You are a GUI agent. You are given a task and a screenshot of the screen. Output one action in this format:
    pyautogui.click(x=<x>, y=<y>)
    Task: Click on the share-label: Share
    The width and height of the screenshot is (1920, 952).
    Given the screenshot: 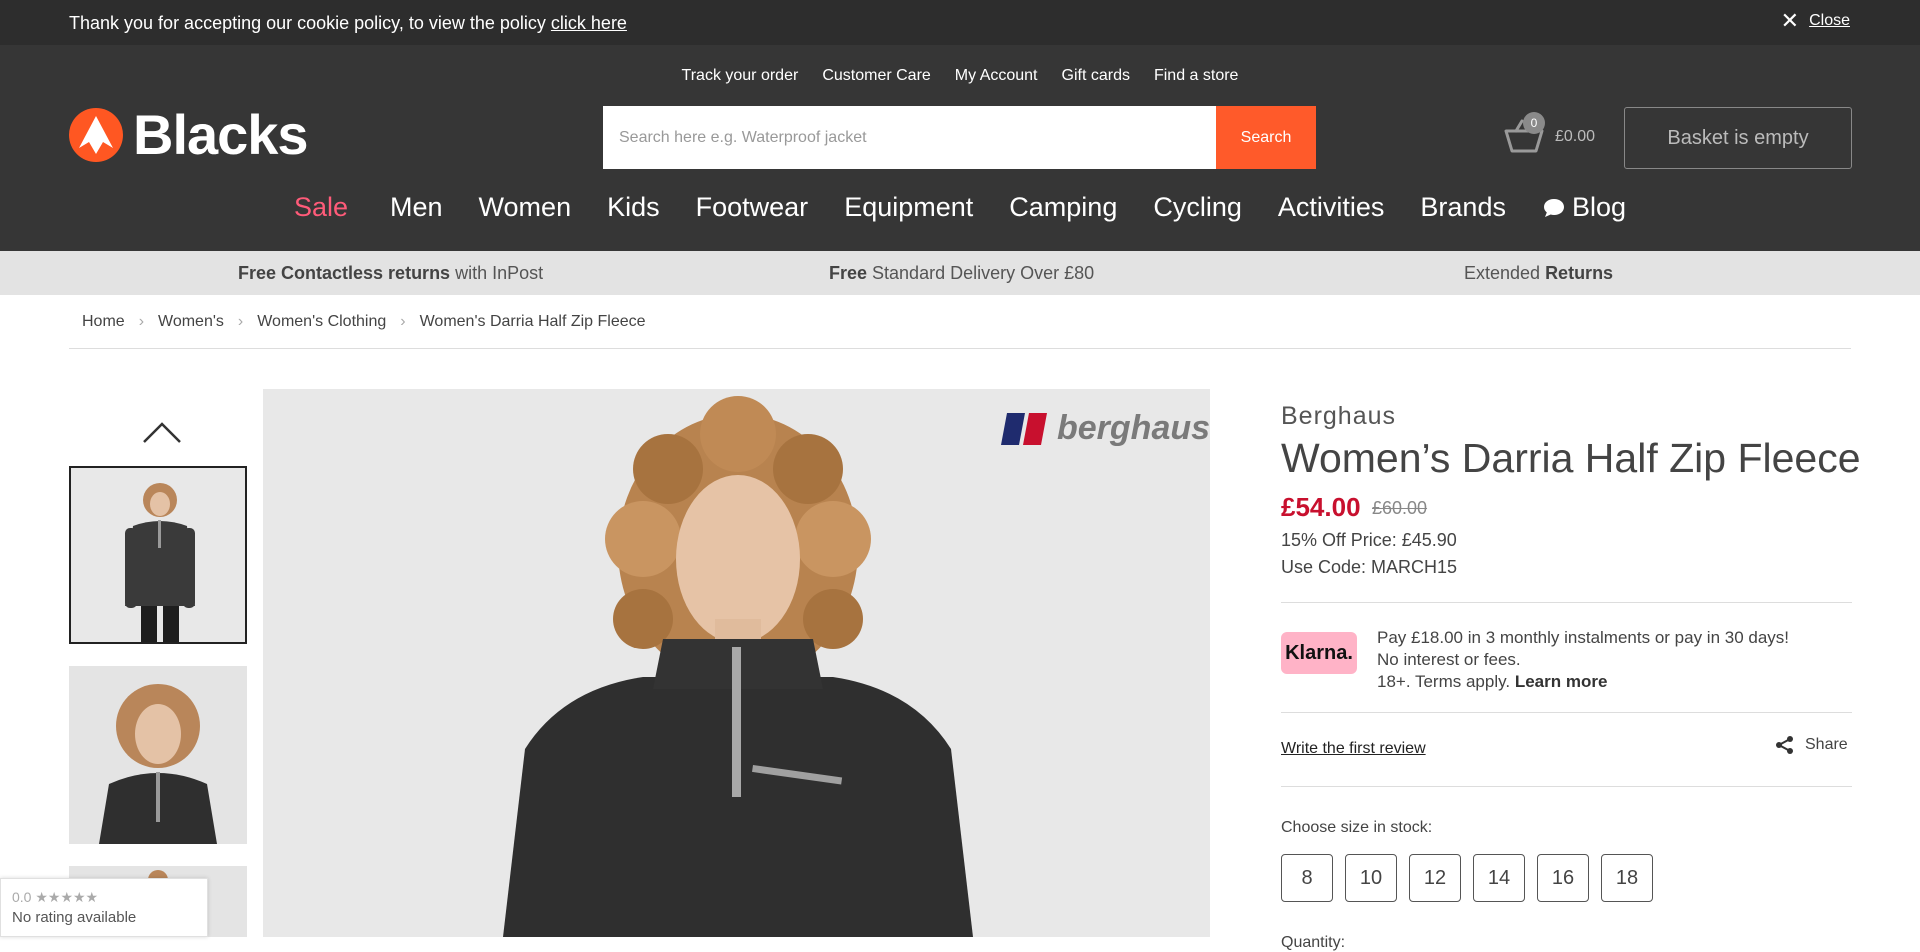 What is the action you would take?
    pyautogui.click(x=1826, y=744)
    